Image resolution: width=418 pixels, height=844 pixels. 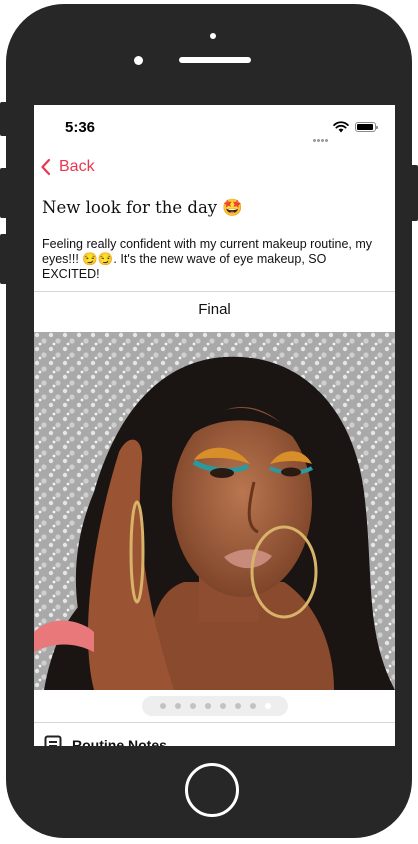 I want to click on routine-notes-row: Routine Notes, so click(x=105, y=740).